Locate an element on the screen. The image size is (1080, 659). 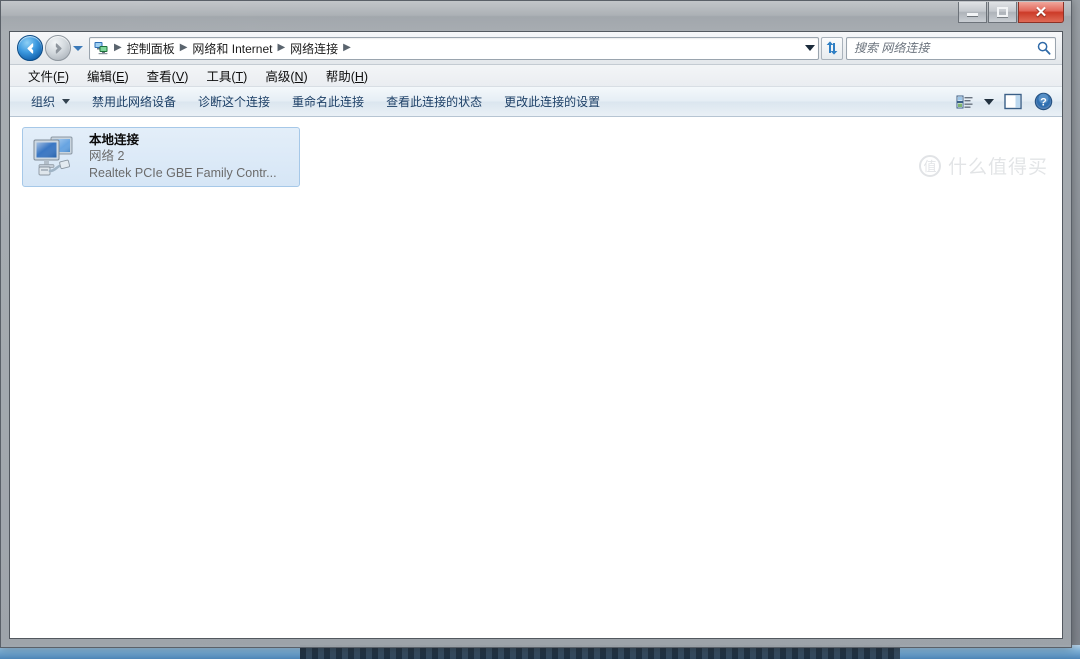
menu-help-key: H is located at coordinates (359, 77).